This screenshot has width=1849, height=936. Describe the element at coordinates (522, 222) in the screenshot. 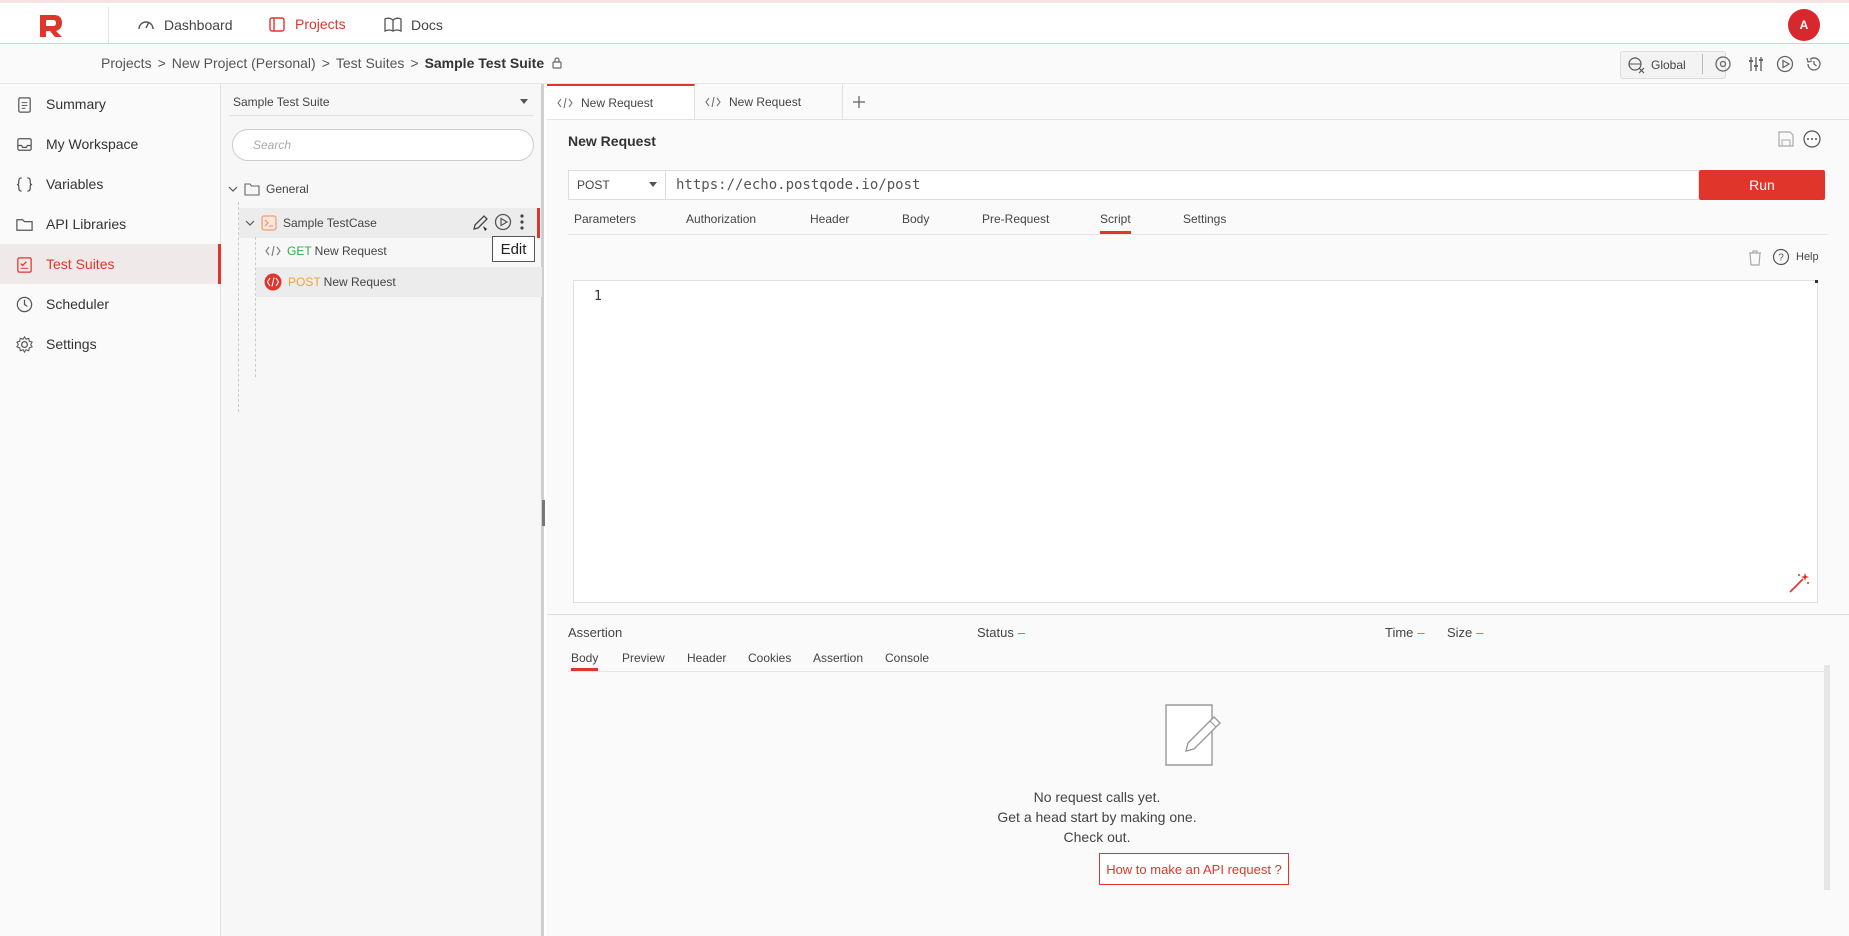

I see `more-vertical-icon` at that location.